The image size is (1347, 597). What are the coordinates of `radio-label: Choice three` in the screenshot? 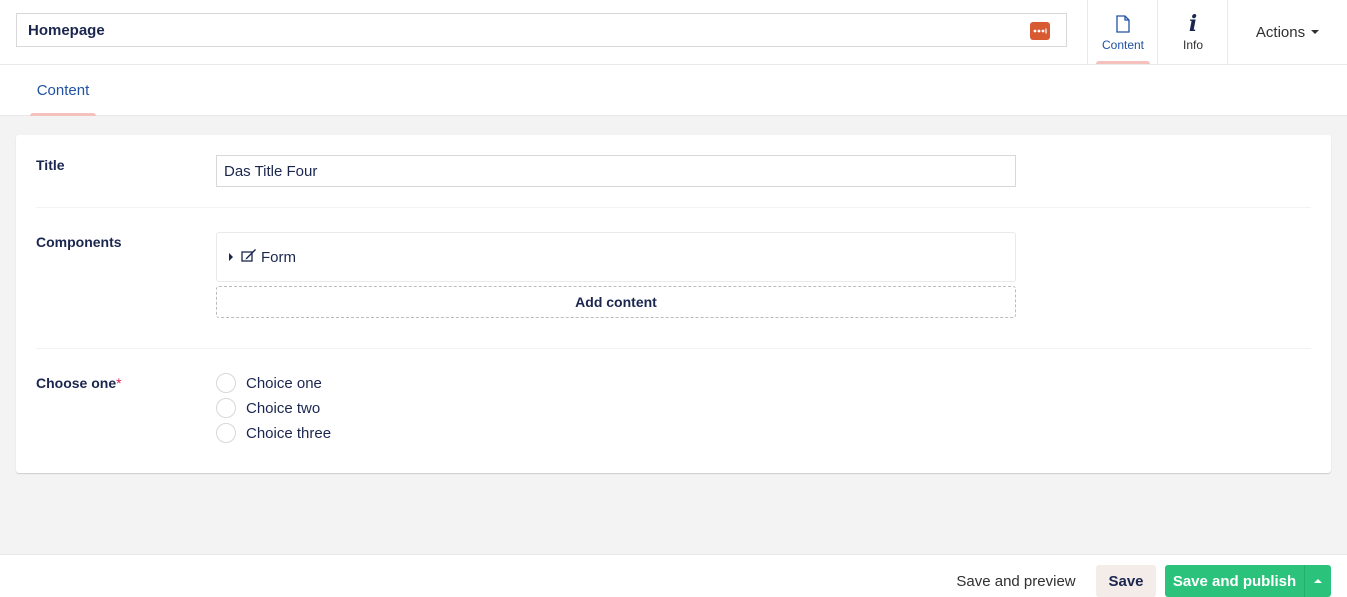 It's located at (289, 433).